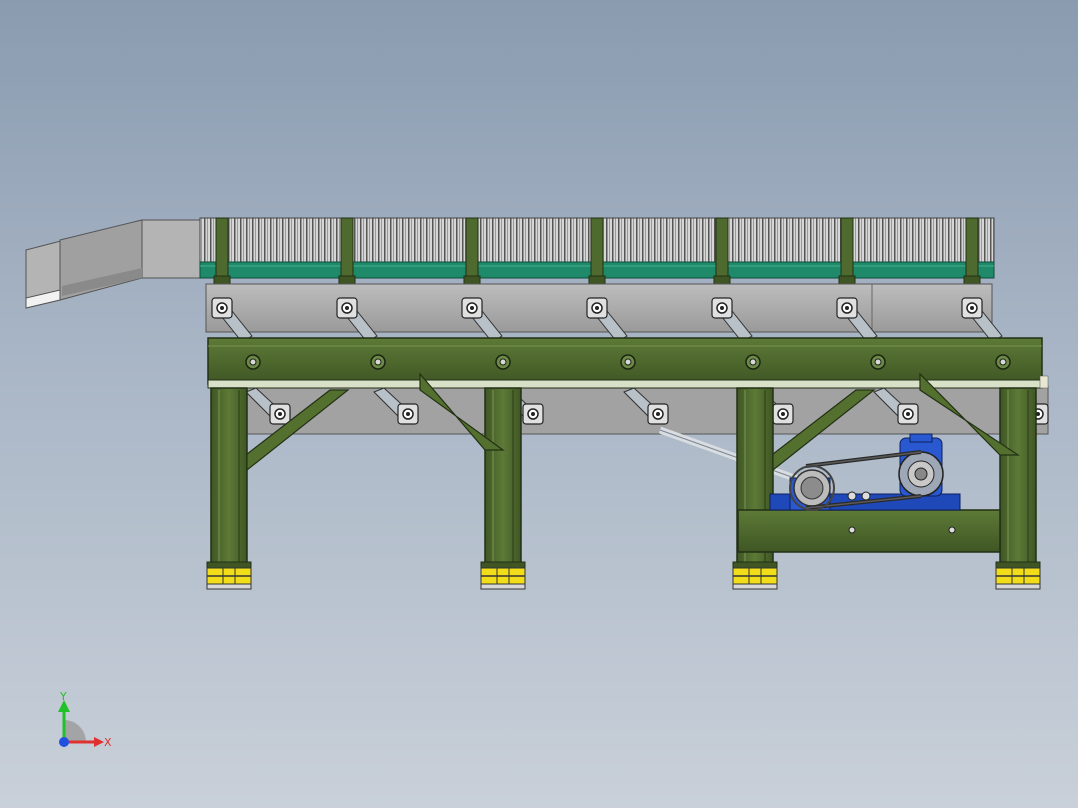 The width and height of the screenshot is (1078, 808). I want to click on anti-vibration-feet, so click(623, 575).